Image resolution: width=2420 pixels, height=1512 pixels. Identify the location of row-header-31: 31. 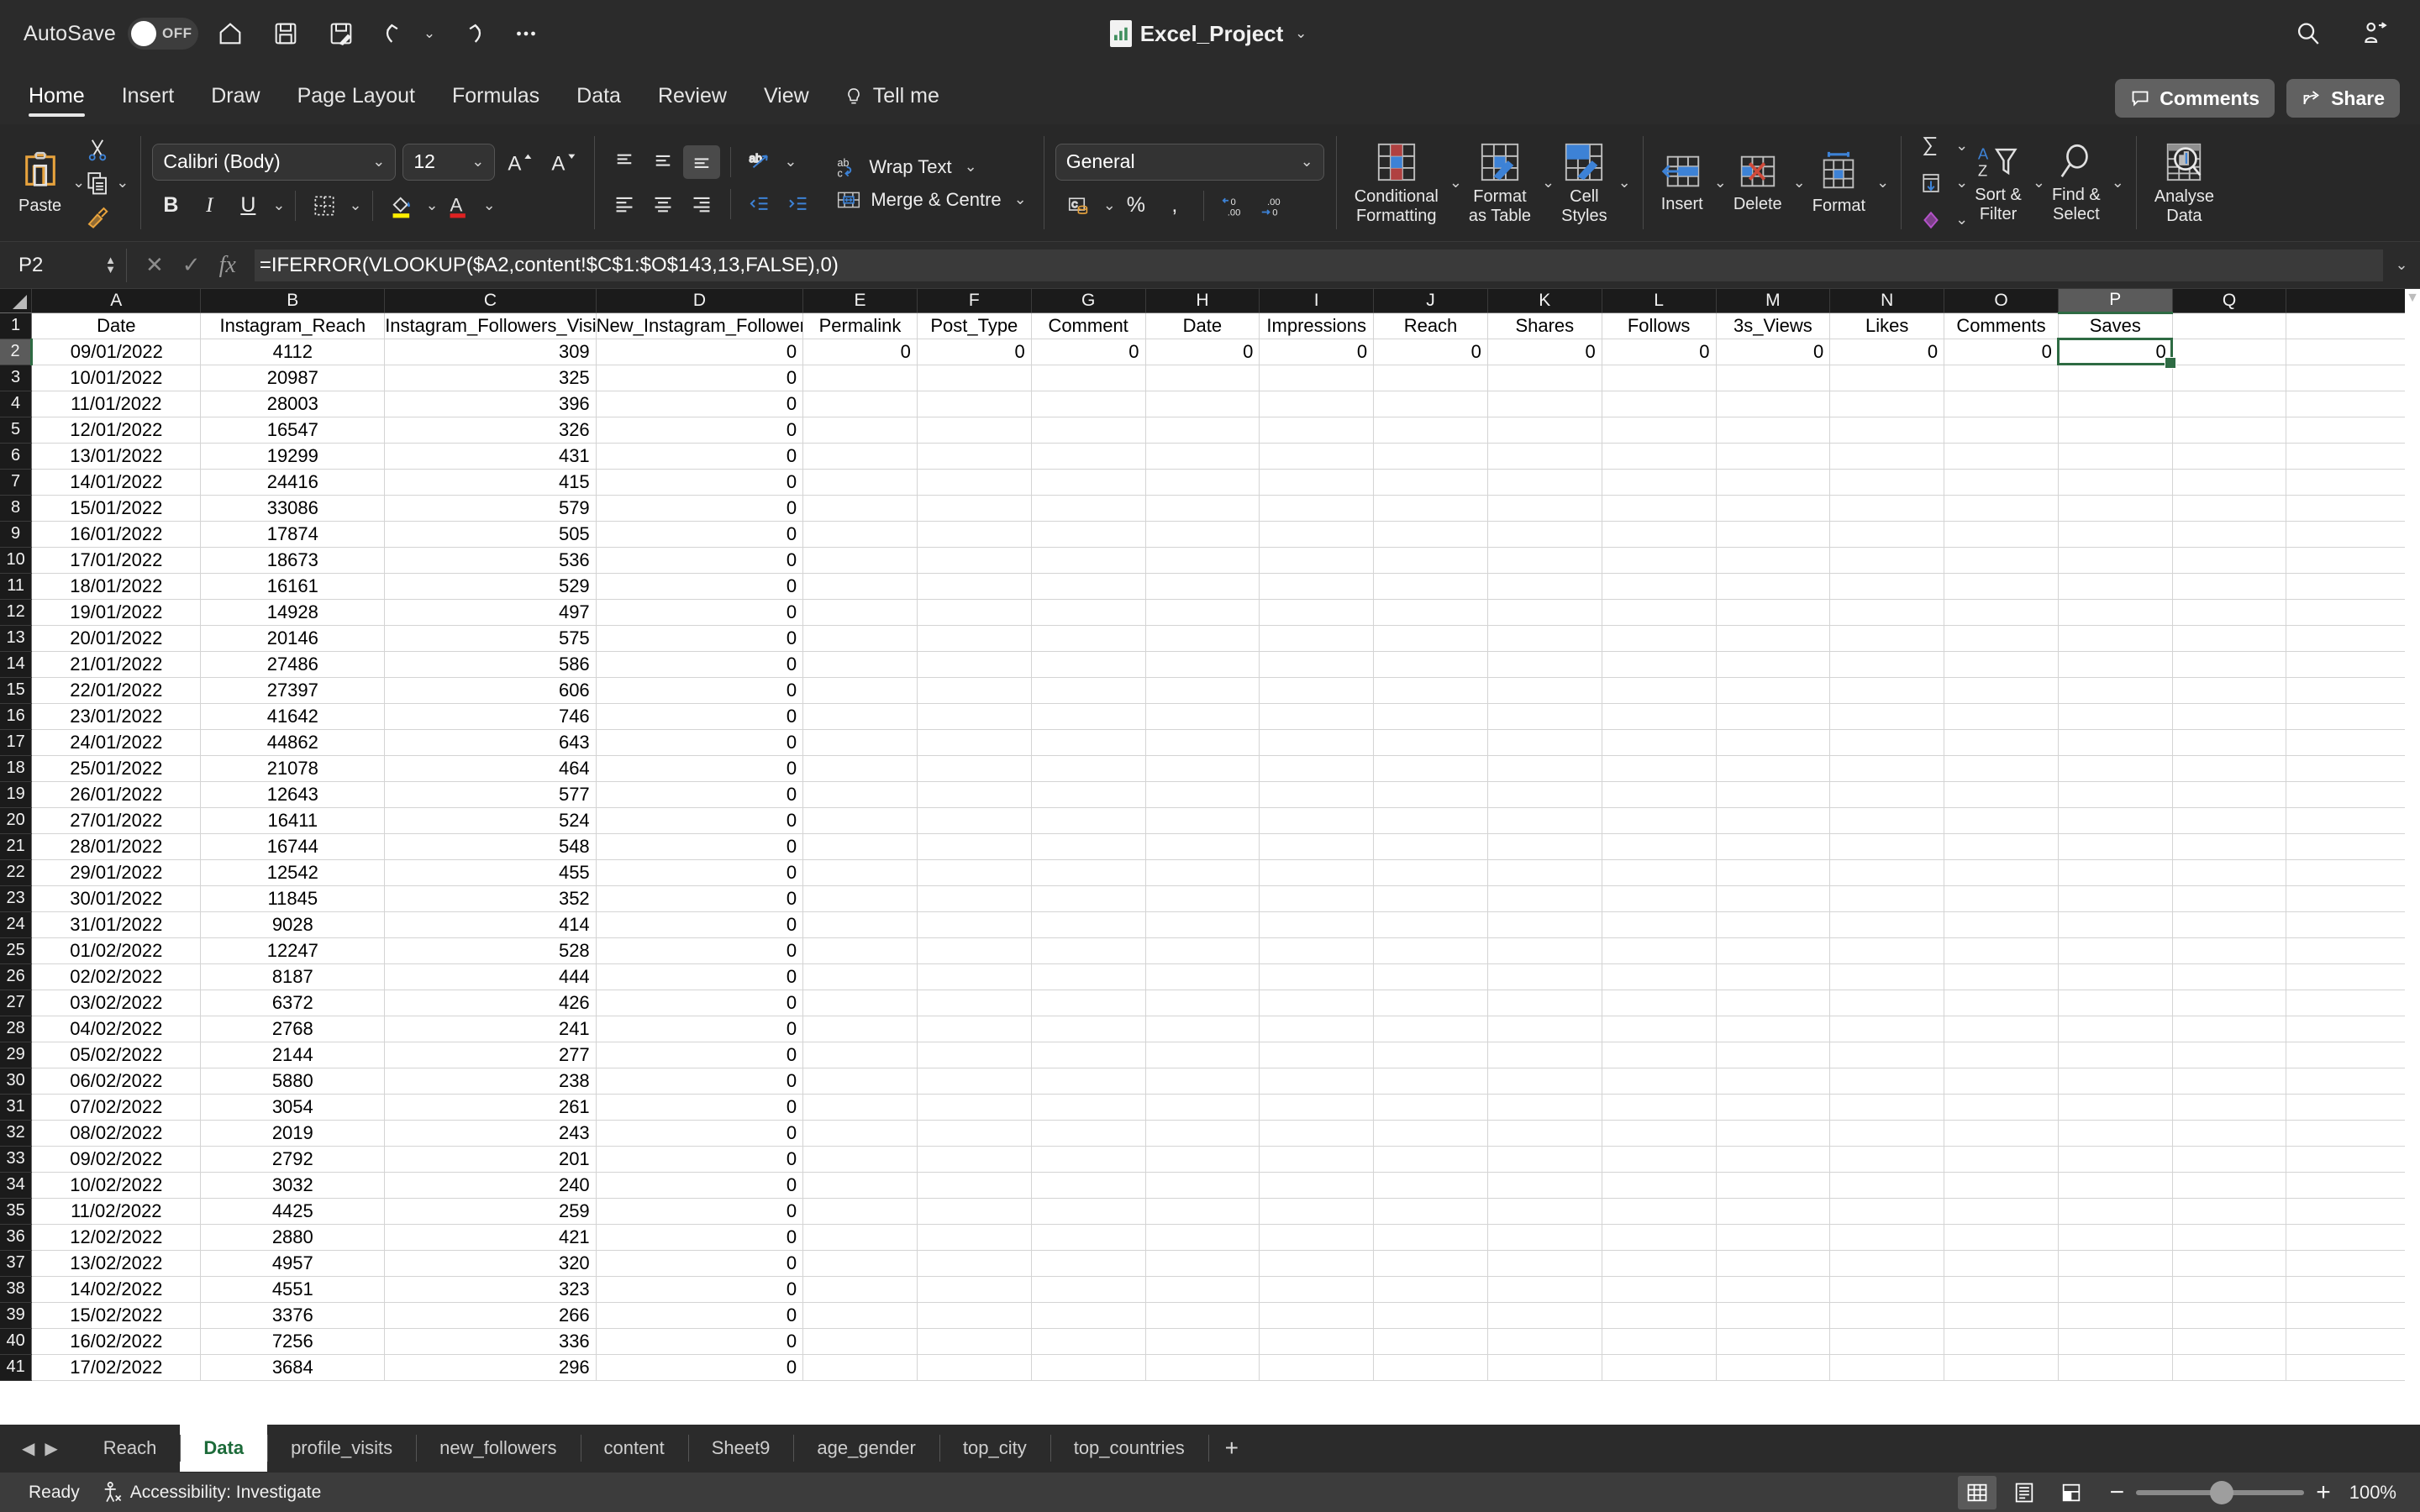
(16, 1107).